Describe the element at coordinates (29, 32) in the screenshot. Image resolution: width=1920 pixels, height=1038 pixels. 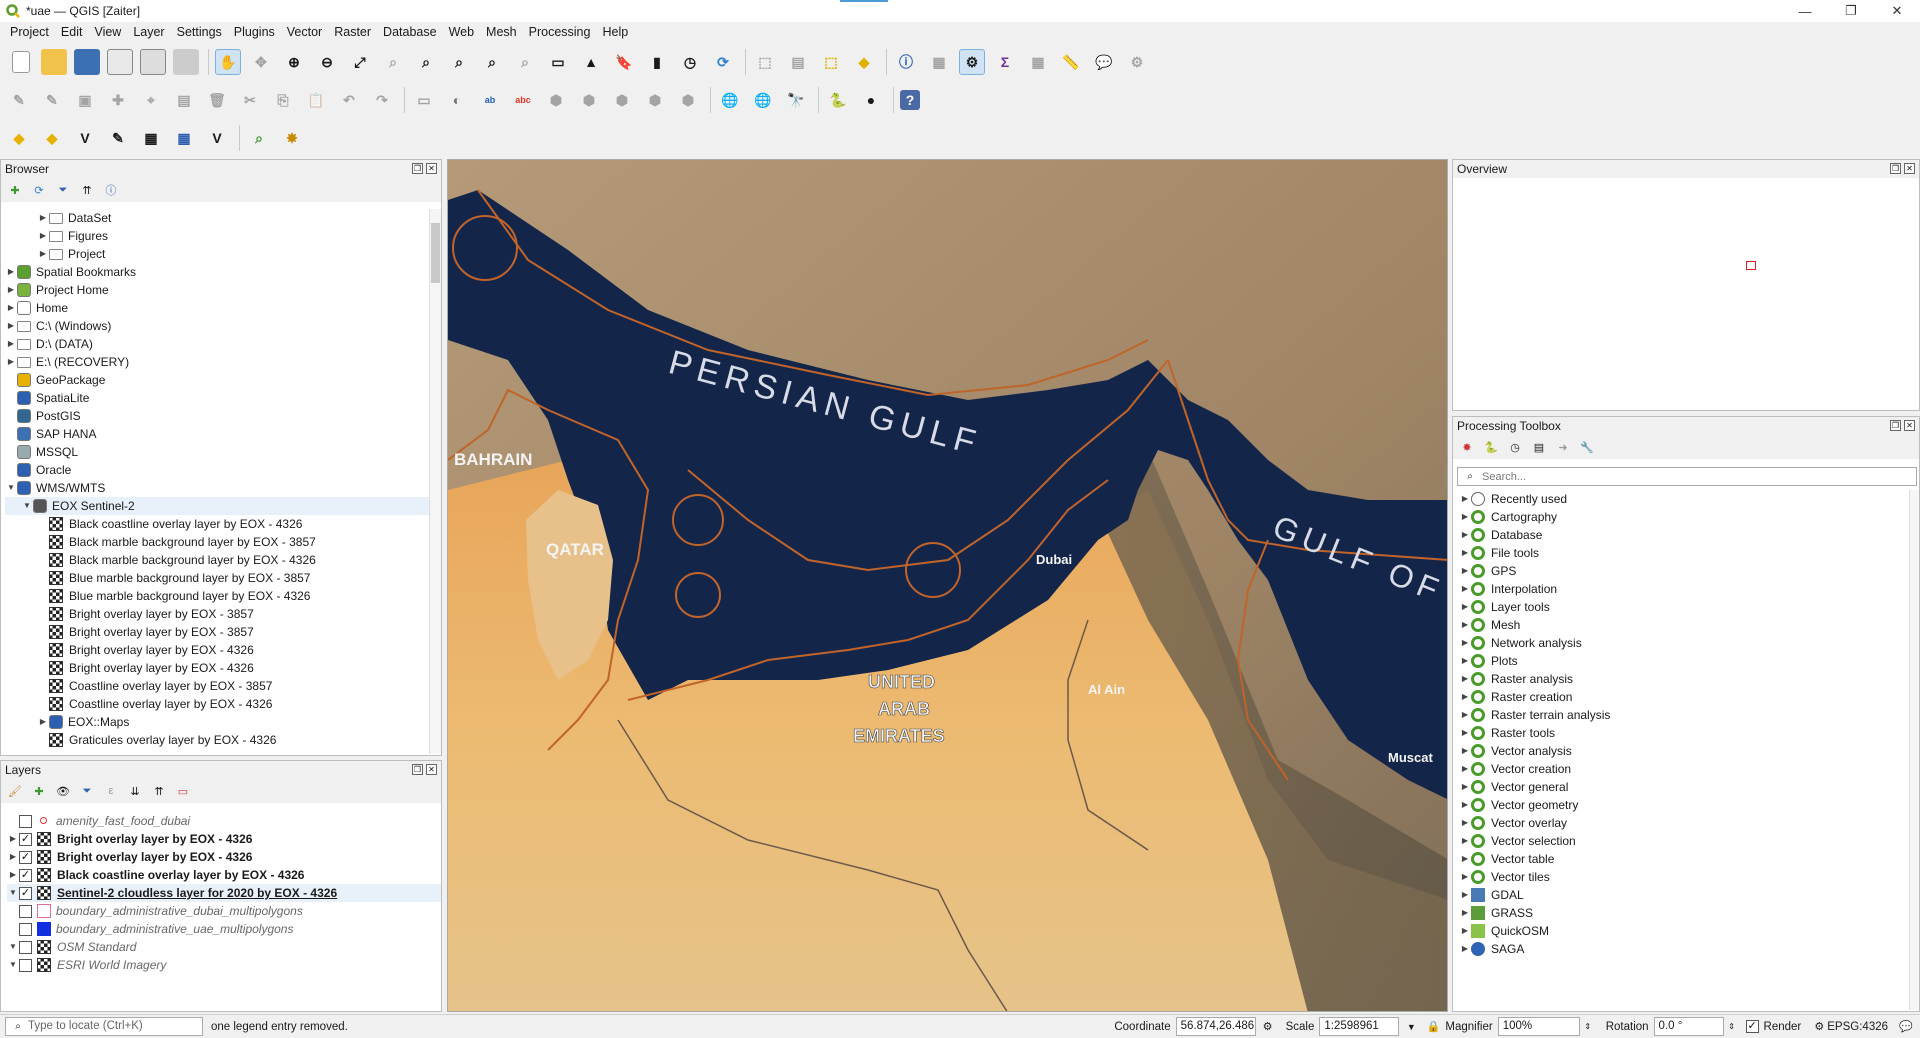
I see `menu-project: Project` at that location.